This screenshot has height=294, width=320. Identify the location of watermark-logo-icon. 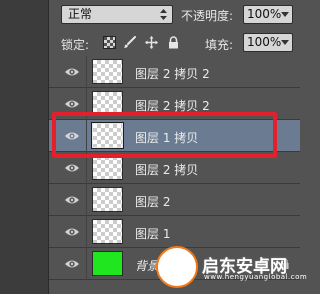
(177, 267).